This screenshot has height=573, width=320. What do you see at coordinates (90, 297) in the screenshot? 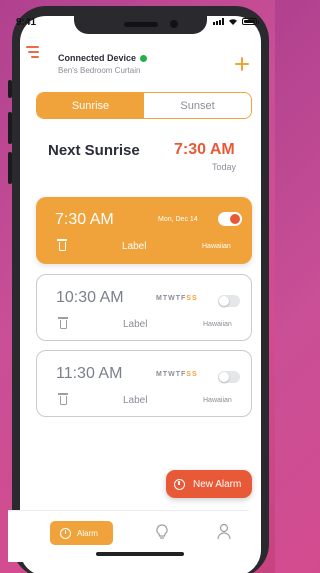
I see `alarm-time: 10:30 AM` at bounding box center [90, 297].